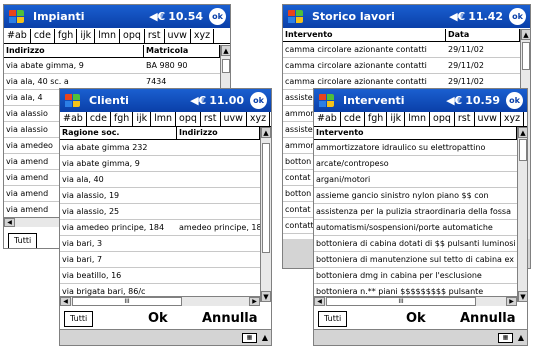 This screenshot has height=349, width=537. Describe the element at coordinates (483, 35) in the screenshot. I see `column-header-data: Data` at that location.